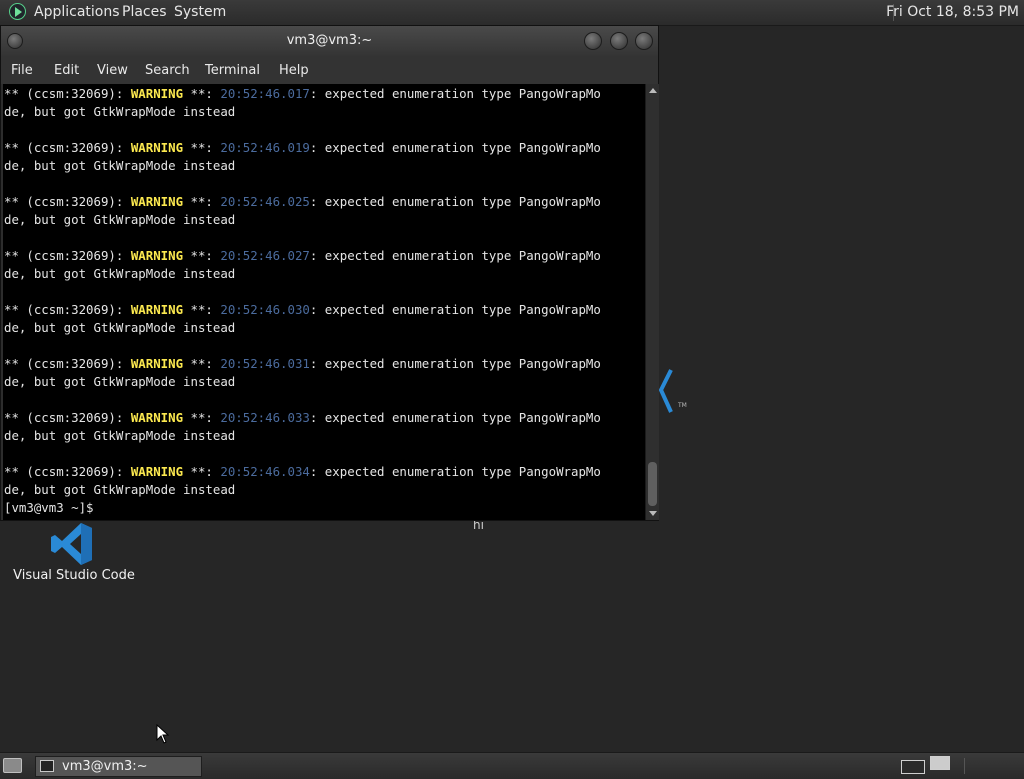  Describe the element at coordinates (619, 41) in the screenshot. I see `maximize-button` at that location.